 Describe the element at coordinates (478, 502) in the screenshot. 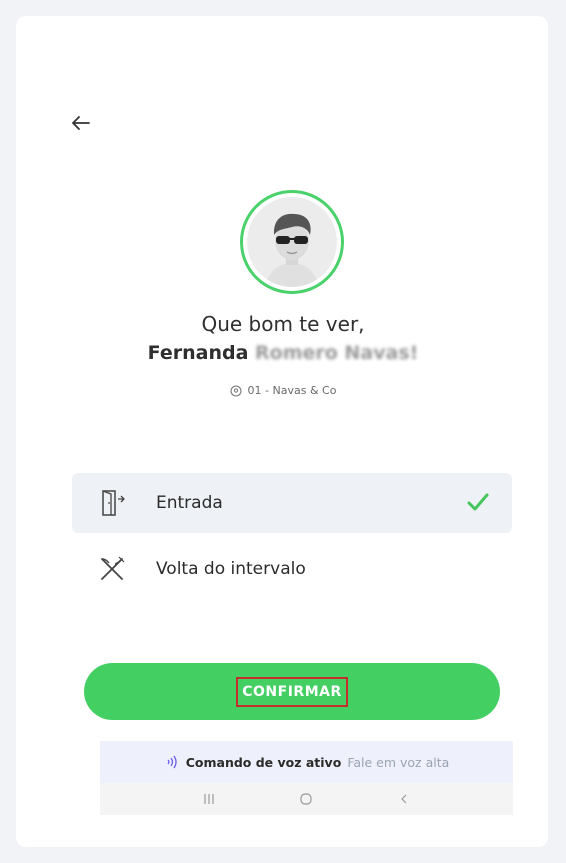

I see `checkmark-icon` at that location.